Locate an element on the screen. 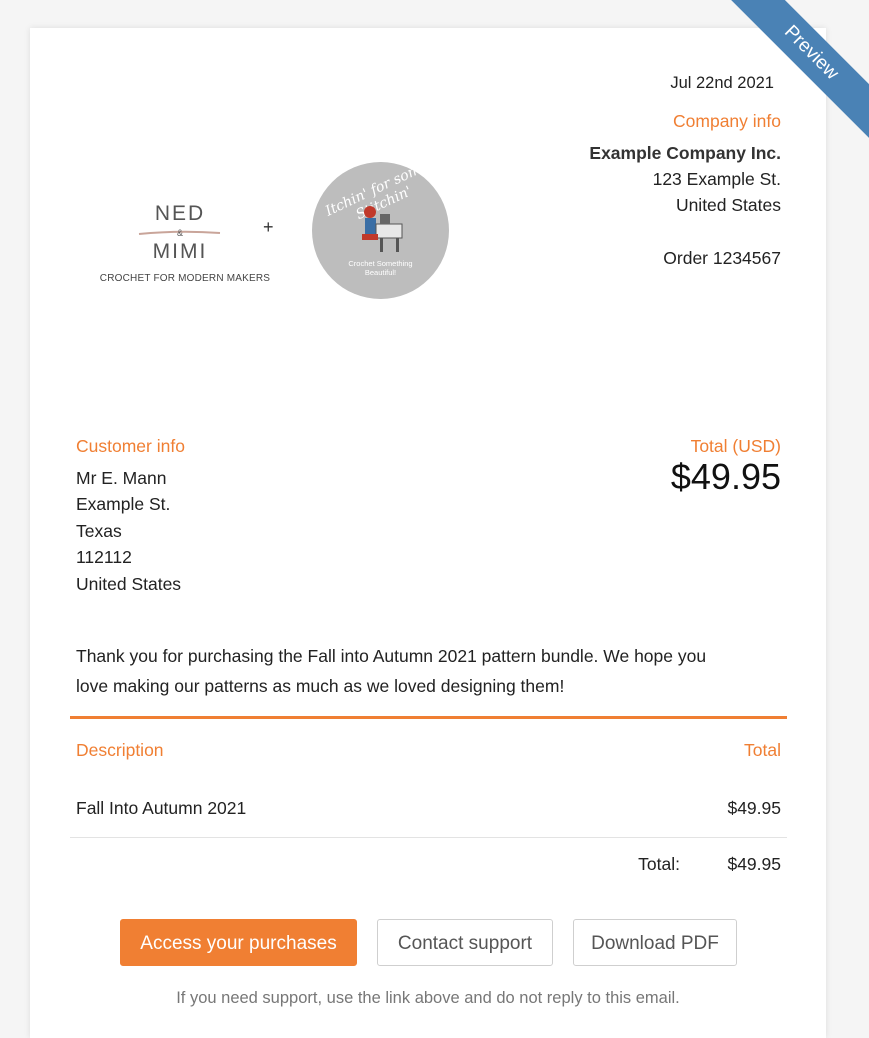 The height and width of the screenshot is (1038, 869). customer-country: United States is located at coordinates (129, 584).